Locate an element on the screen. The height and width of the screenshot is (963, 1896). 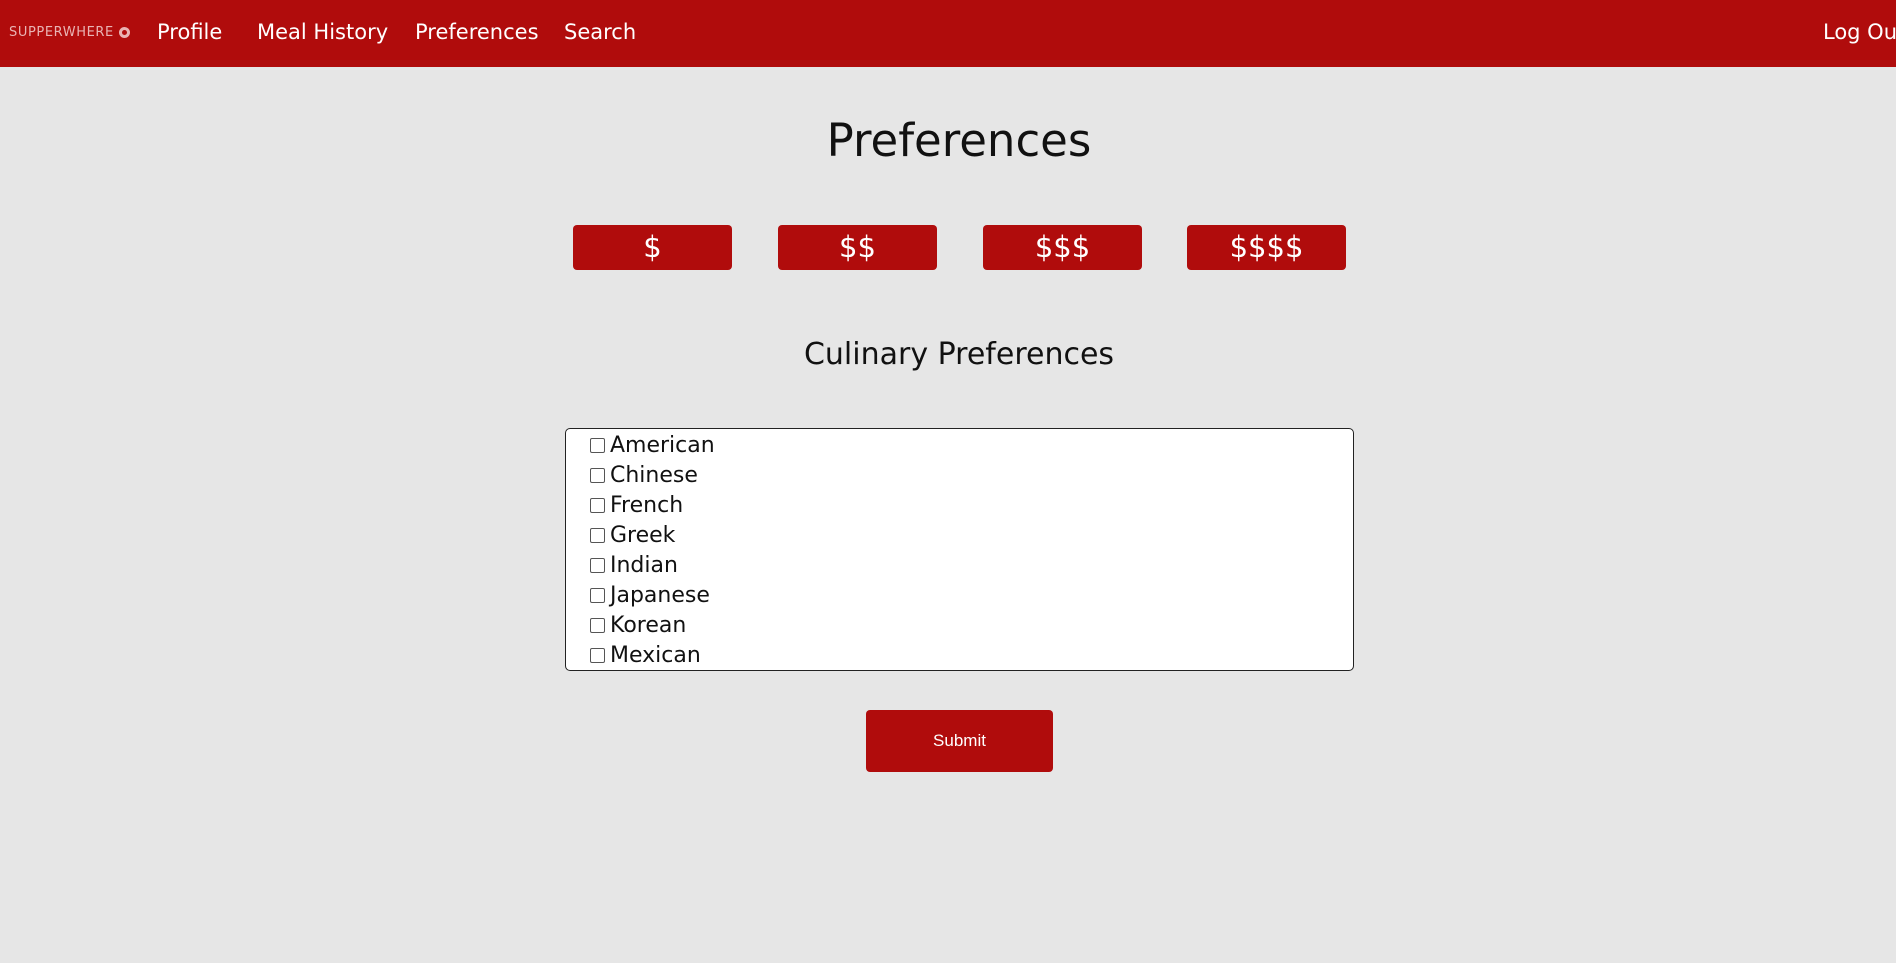
cuisine-item-indian: Indian is located at coordinates (634, 565).